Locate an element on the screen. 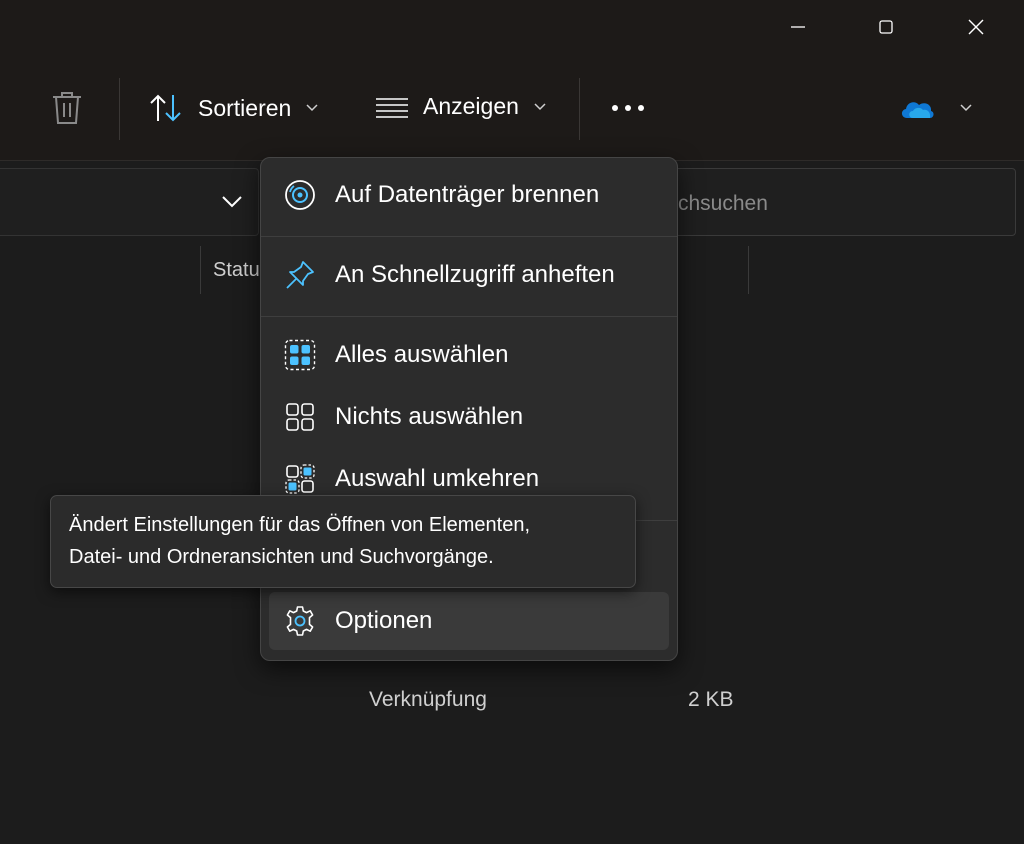  minimize-icon is located at coordinates (798, 27).